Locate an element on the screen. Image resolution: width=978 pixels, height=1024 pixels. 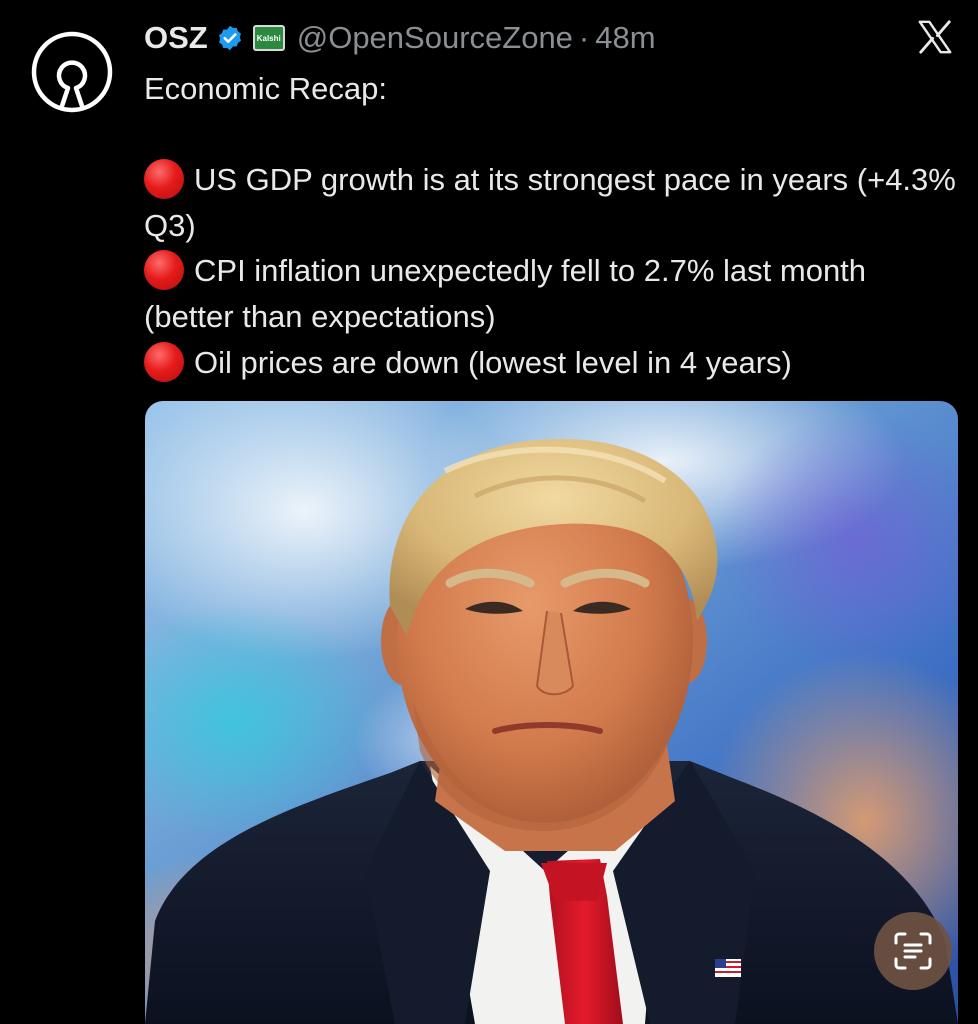
text-scan-icon is located at coordinates (913, 951).